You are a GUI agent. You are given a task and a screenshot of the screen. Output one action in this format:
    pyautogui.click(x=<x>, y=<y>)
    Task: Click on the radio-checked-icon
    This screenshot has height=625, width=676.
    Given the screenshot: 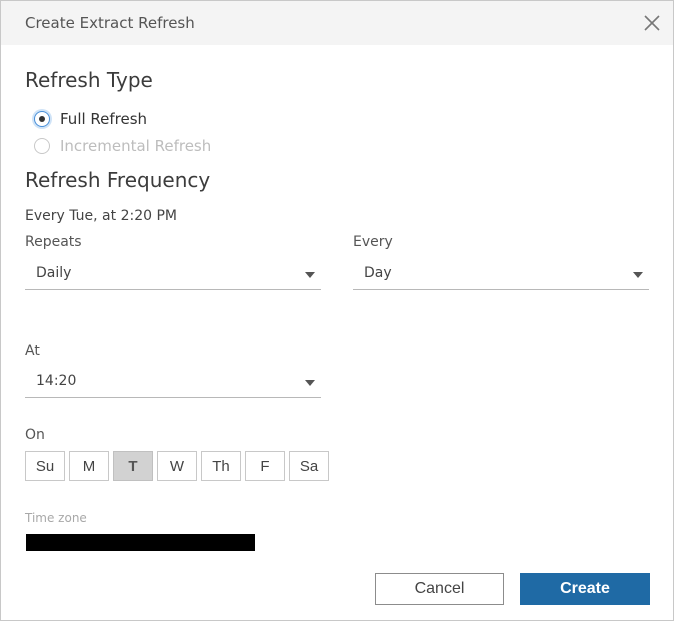 What is the action you would take?
    pyautogui.click(x=42, y=119)
    